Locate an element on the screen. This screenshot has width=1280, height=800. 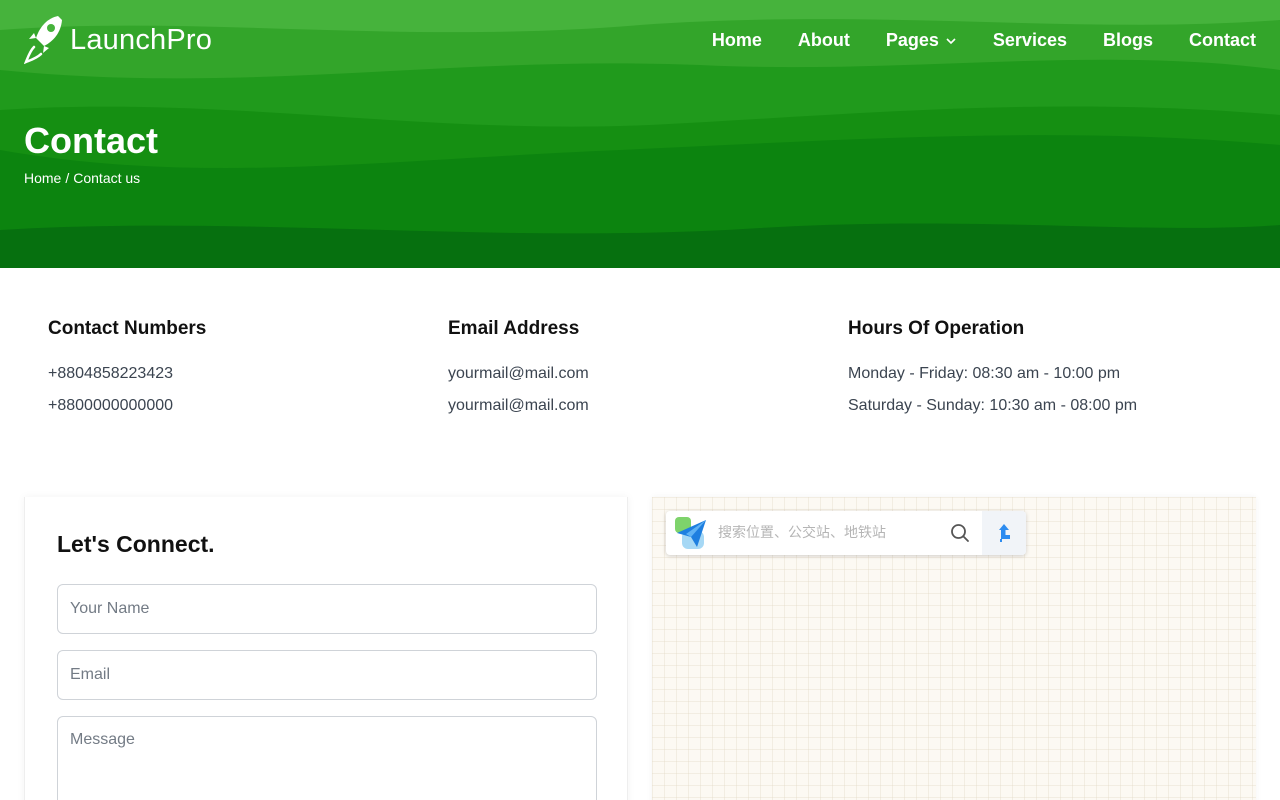
search-icon is located at coordinates (960, 533).